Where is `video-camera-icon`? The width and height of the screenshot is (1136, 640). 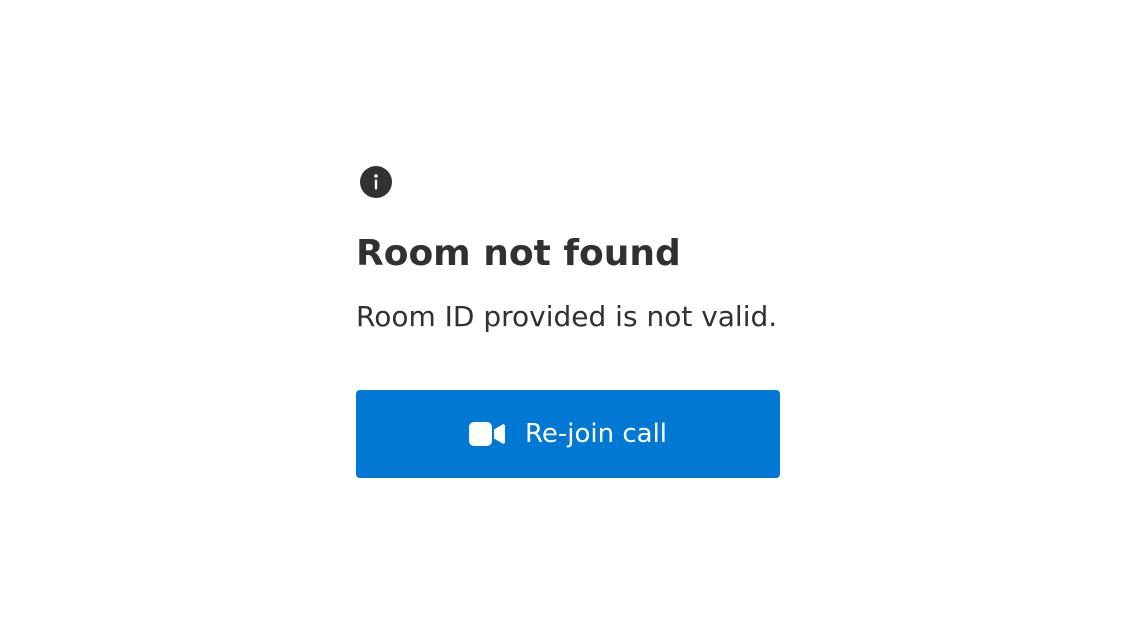
video-camera-icon is located at coordinates (486, 434).